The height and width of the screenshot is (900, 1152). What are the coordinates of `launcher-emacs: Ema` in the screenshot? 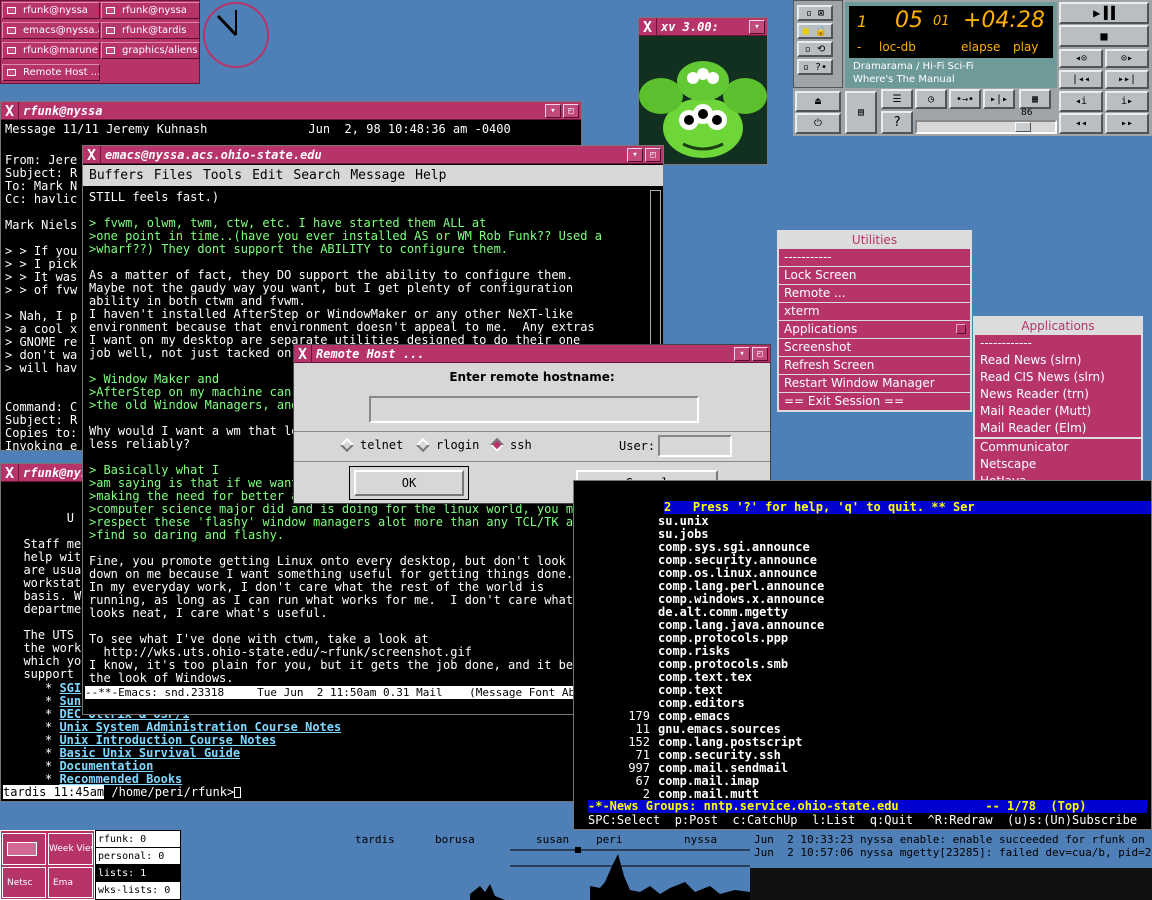 It's located at (70, 882).